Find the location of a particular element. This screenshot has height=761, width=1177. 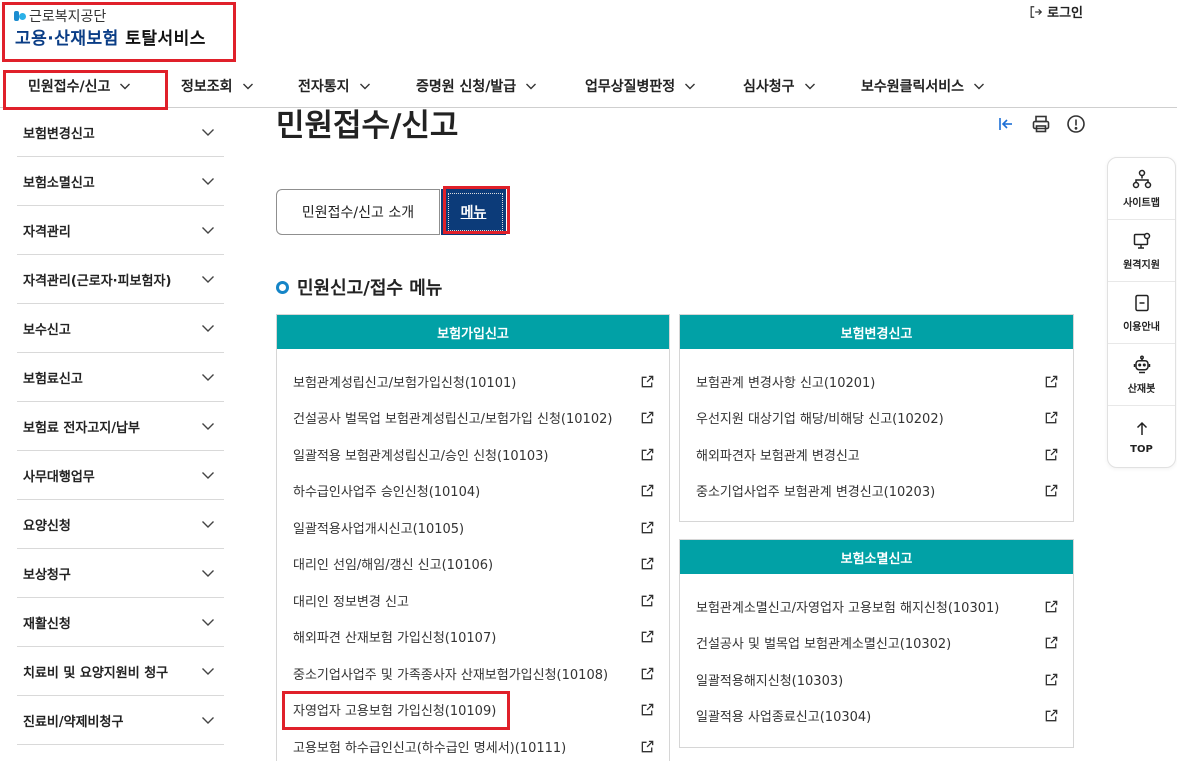

nav-item-label: 전자통지 is located at coordinates (324, 87).